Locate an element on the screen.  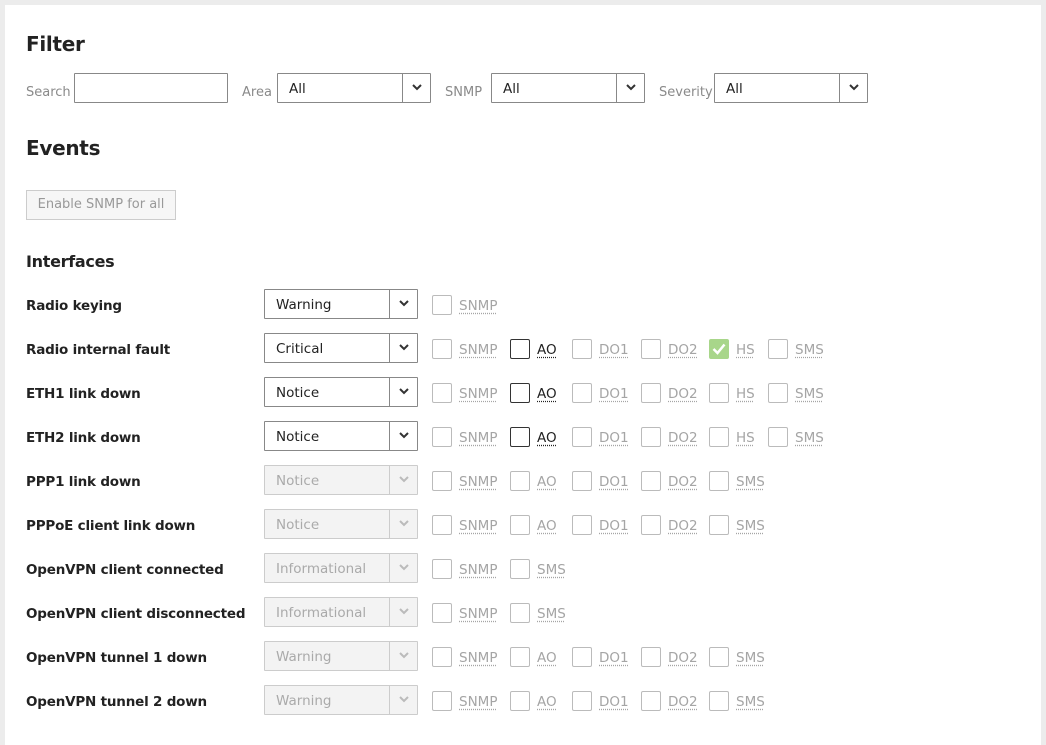
severity-filter-select: All is located at coordinates (791, 88).